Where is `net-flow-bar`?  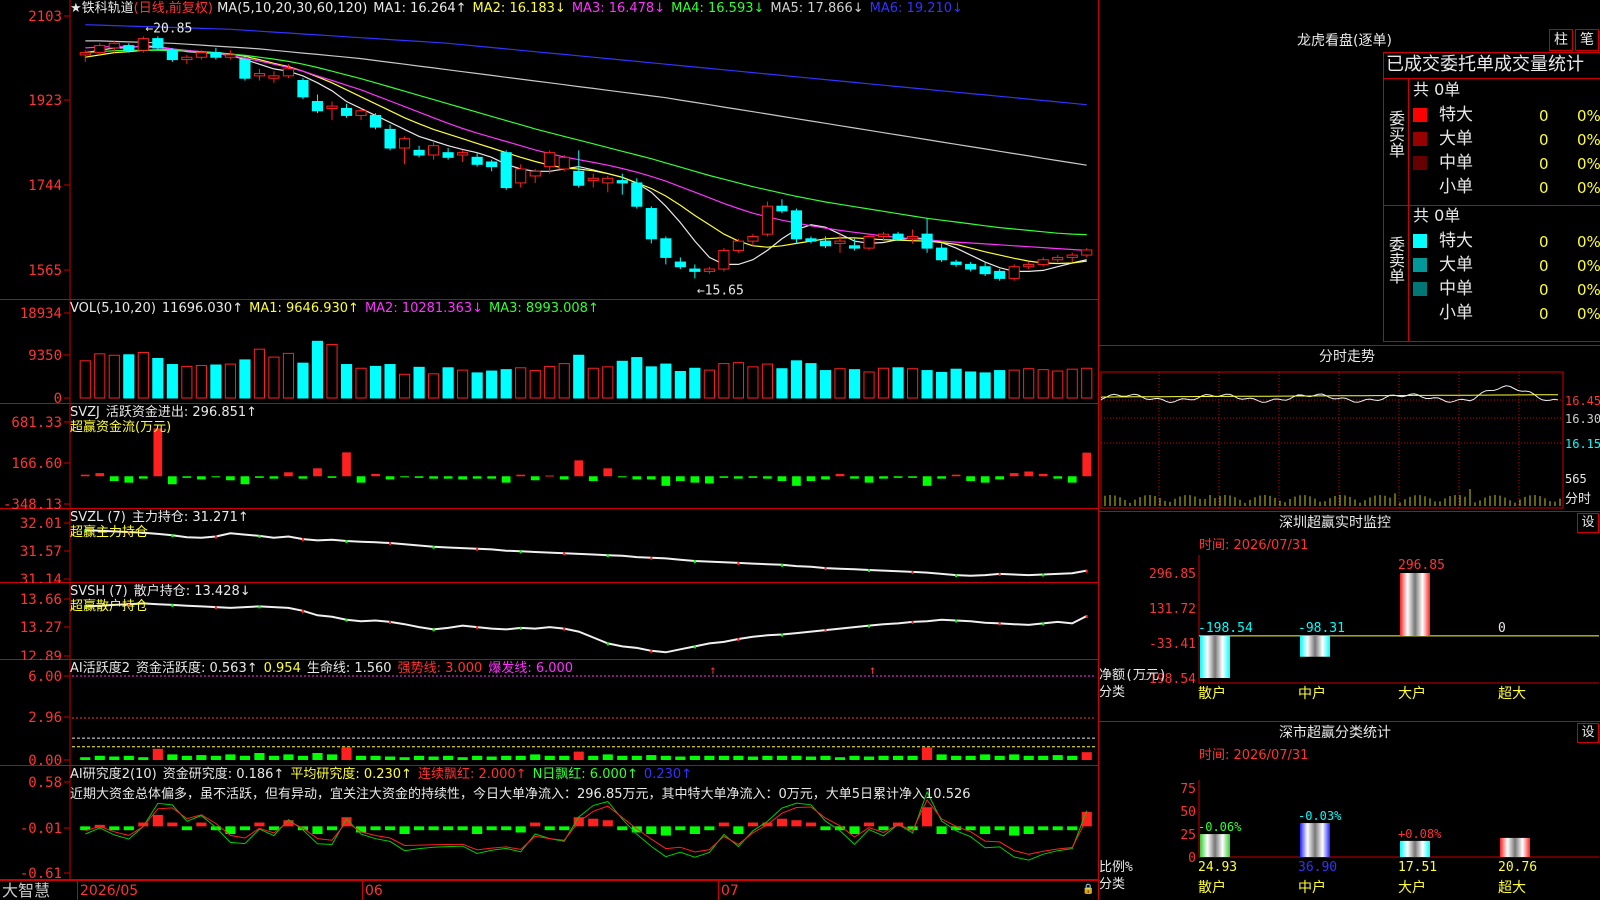
net-flow-bar is located at coordinates (1415, 604).